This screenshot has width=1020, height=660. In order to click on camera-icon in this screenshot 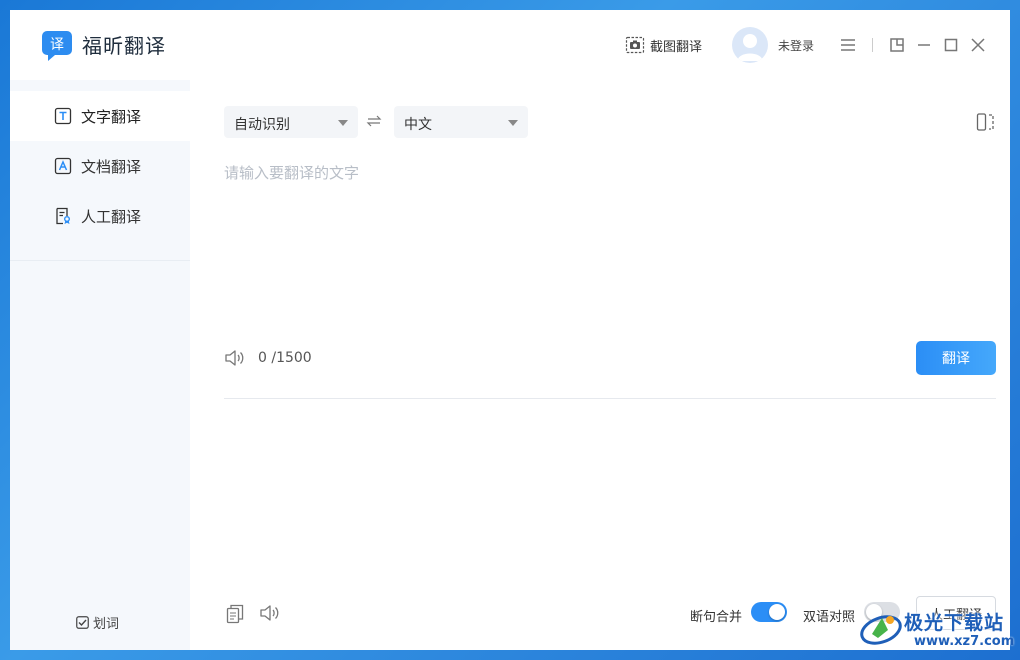, I will do `click(635, 45)`.